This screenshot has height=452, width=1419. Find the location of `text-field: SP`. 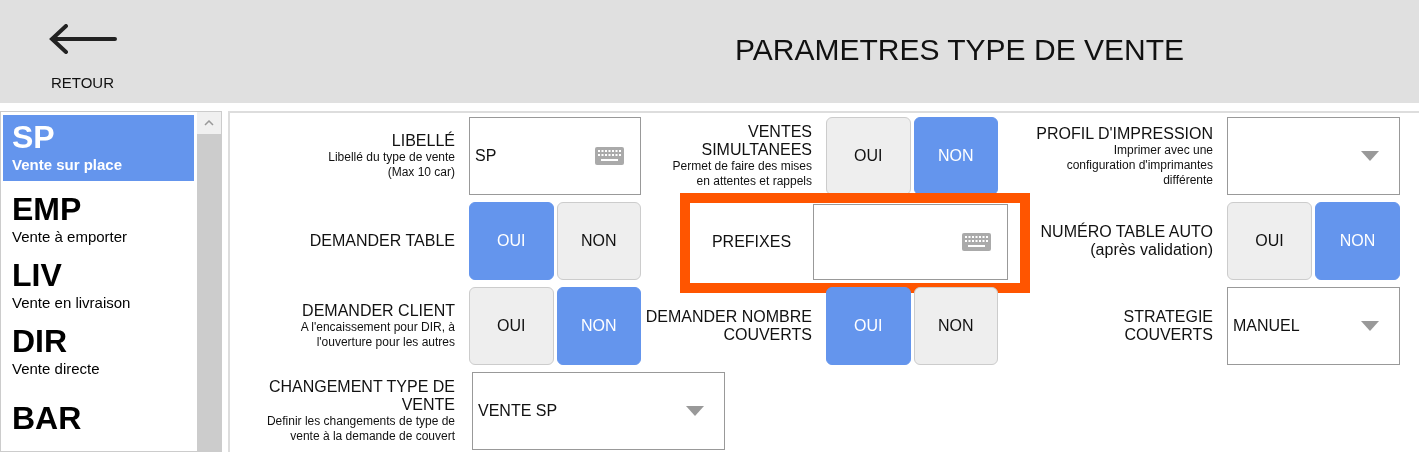

text-field: SP is located at coordinates (555, 156).